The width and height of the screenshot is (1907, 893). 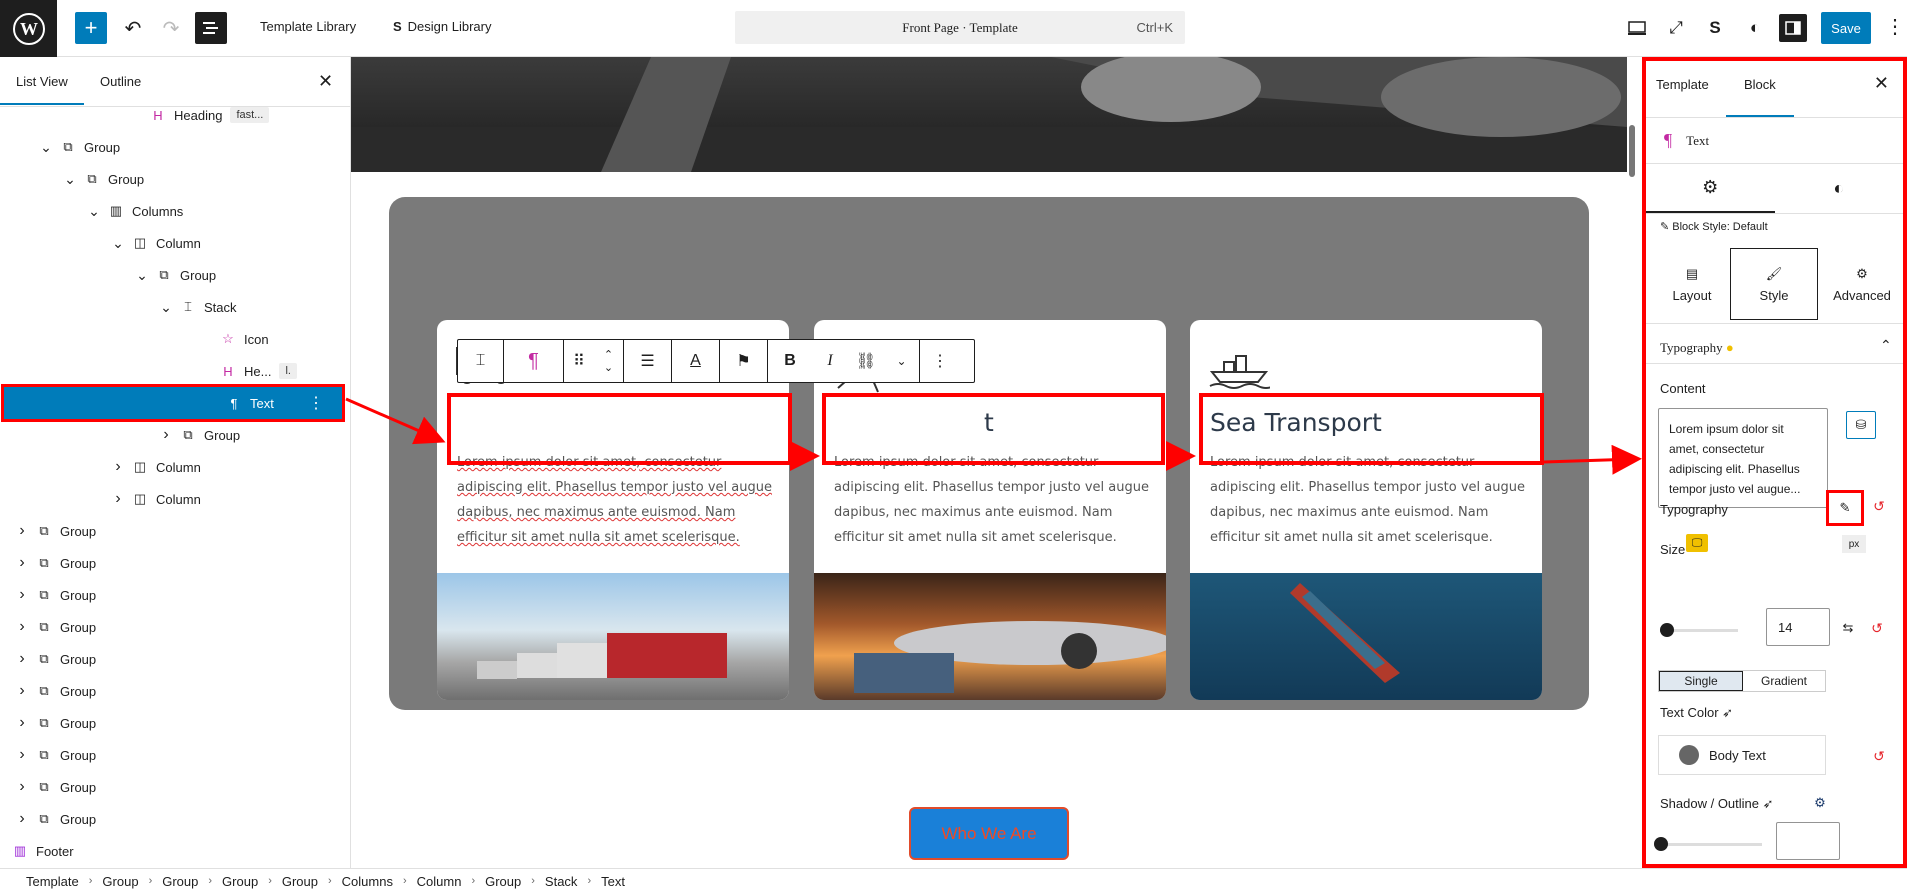 What do you see at coordinates (1667, 630) in the screenshot?
I see `size-slider-knob` at bounding box center [1667, 630].